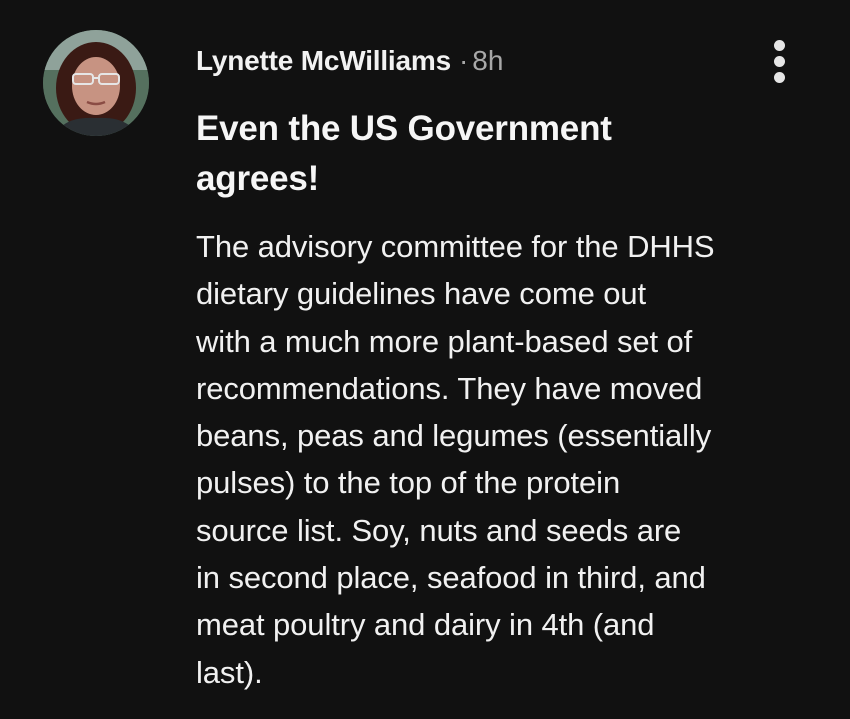 Image resolution: width=850 pixels, height=719 pixels. I want to click on post-header: Lynette McWilliams · 8h, so click(349, 61).